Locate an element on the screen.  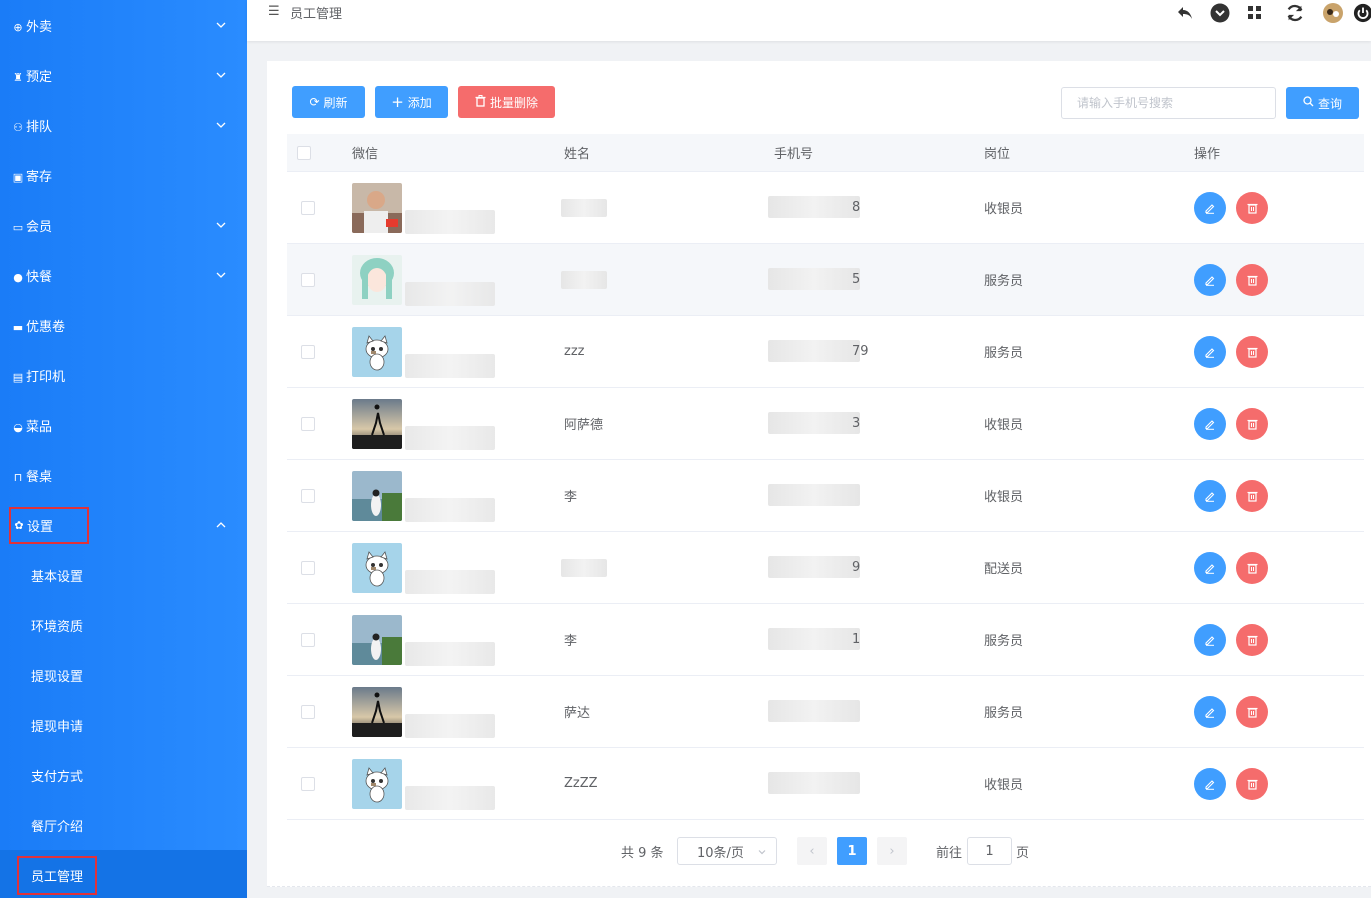
name-cell: 阿萨德 is located at coordinates (583, 423).